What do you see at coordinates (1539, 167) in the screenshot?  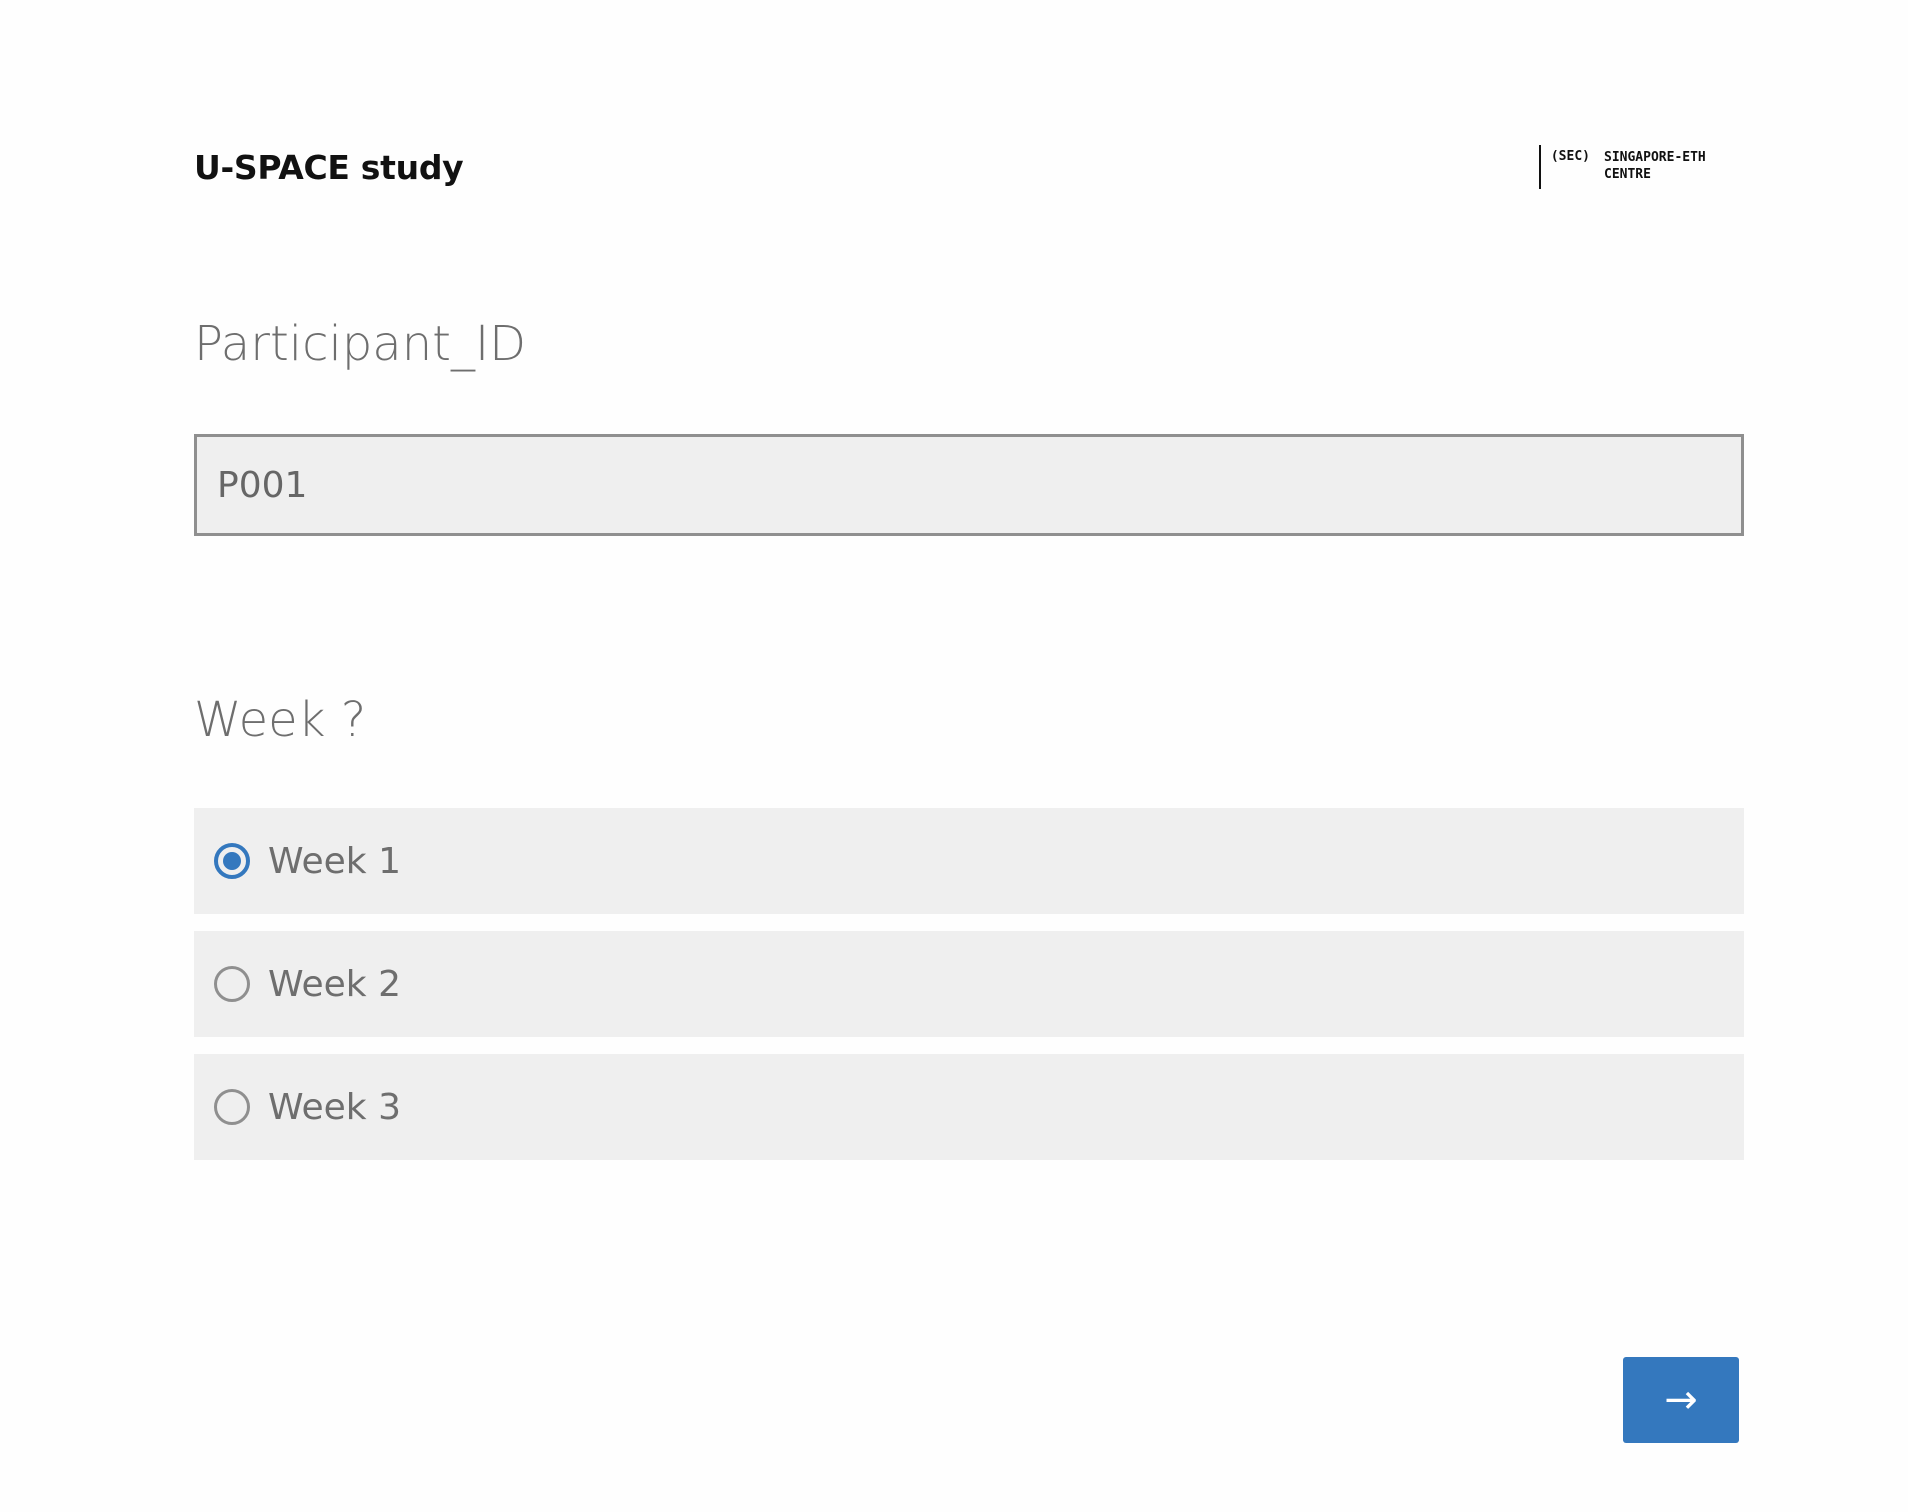 I see `logo-divider` at bounding box center [1539, 167].